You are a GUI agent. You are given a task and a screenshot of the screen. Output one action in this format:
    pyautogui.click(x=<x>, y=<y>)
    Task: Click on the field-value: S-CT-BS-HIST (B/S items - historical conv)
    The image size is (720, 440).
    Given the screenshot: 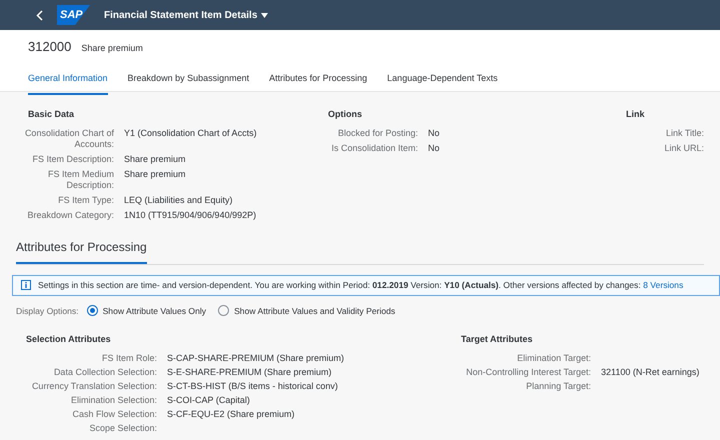 What is the action you would take?
    pyautogui.click(x=253, y=386)
    